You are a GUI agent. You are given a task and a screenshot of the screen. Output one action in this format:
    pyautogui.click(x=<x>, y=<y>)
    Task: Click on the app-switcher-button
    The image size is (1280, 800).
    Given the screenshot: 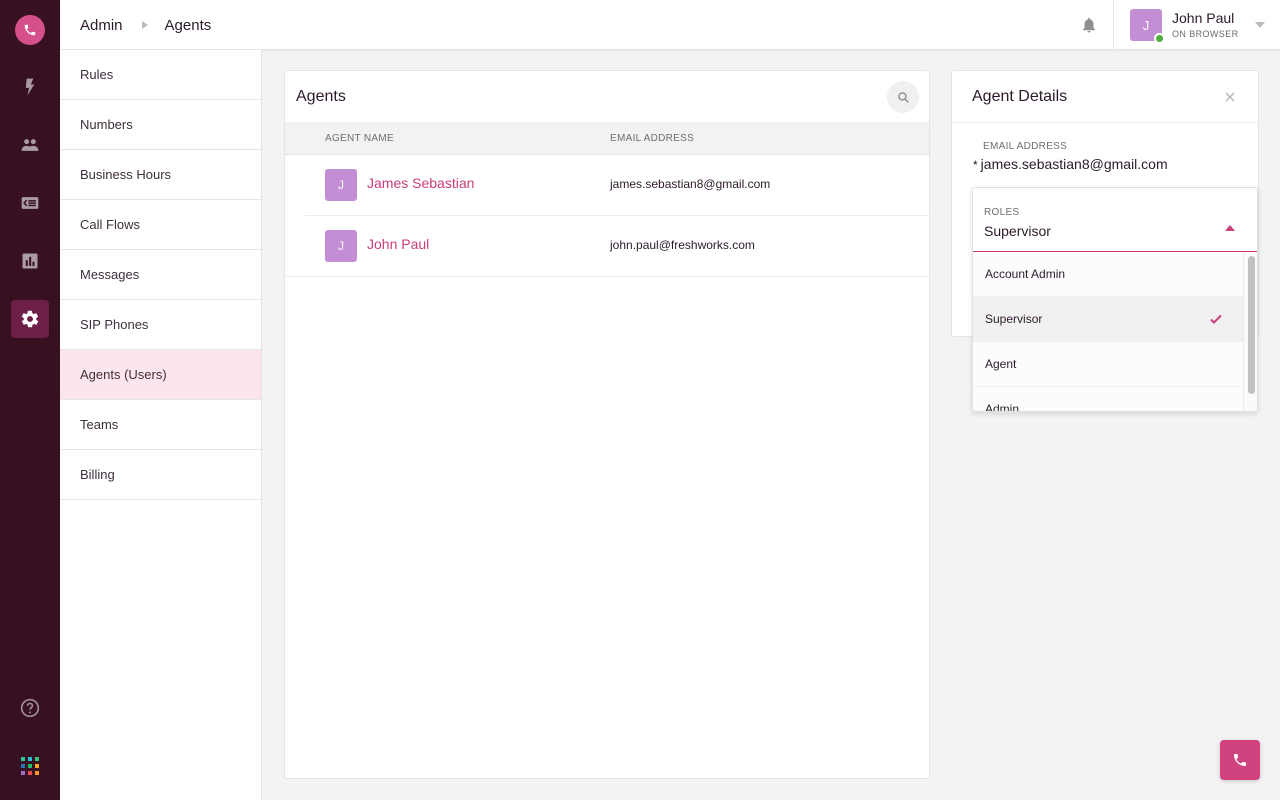 What is the action you would take?
    pyautogui.click(x=30, y=766)
    